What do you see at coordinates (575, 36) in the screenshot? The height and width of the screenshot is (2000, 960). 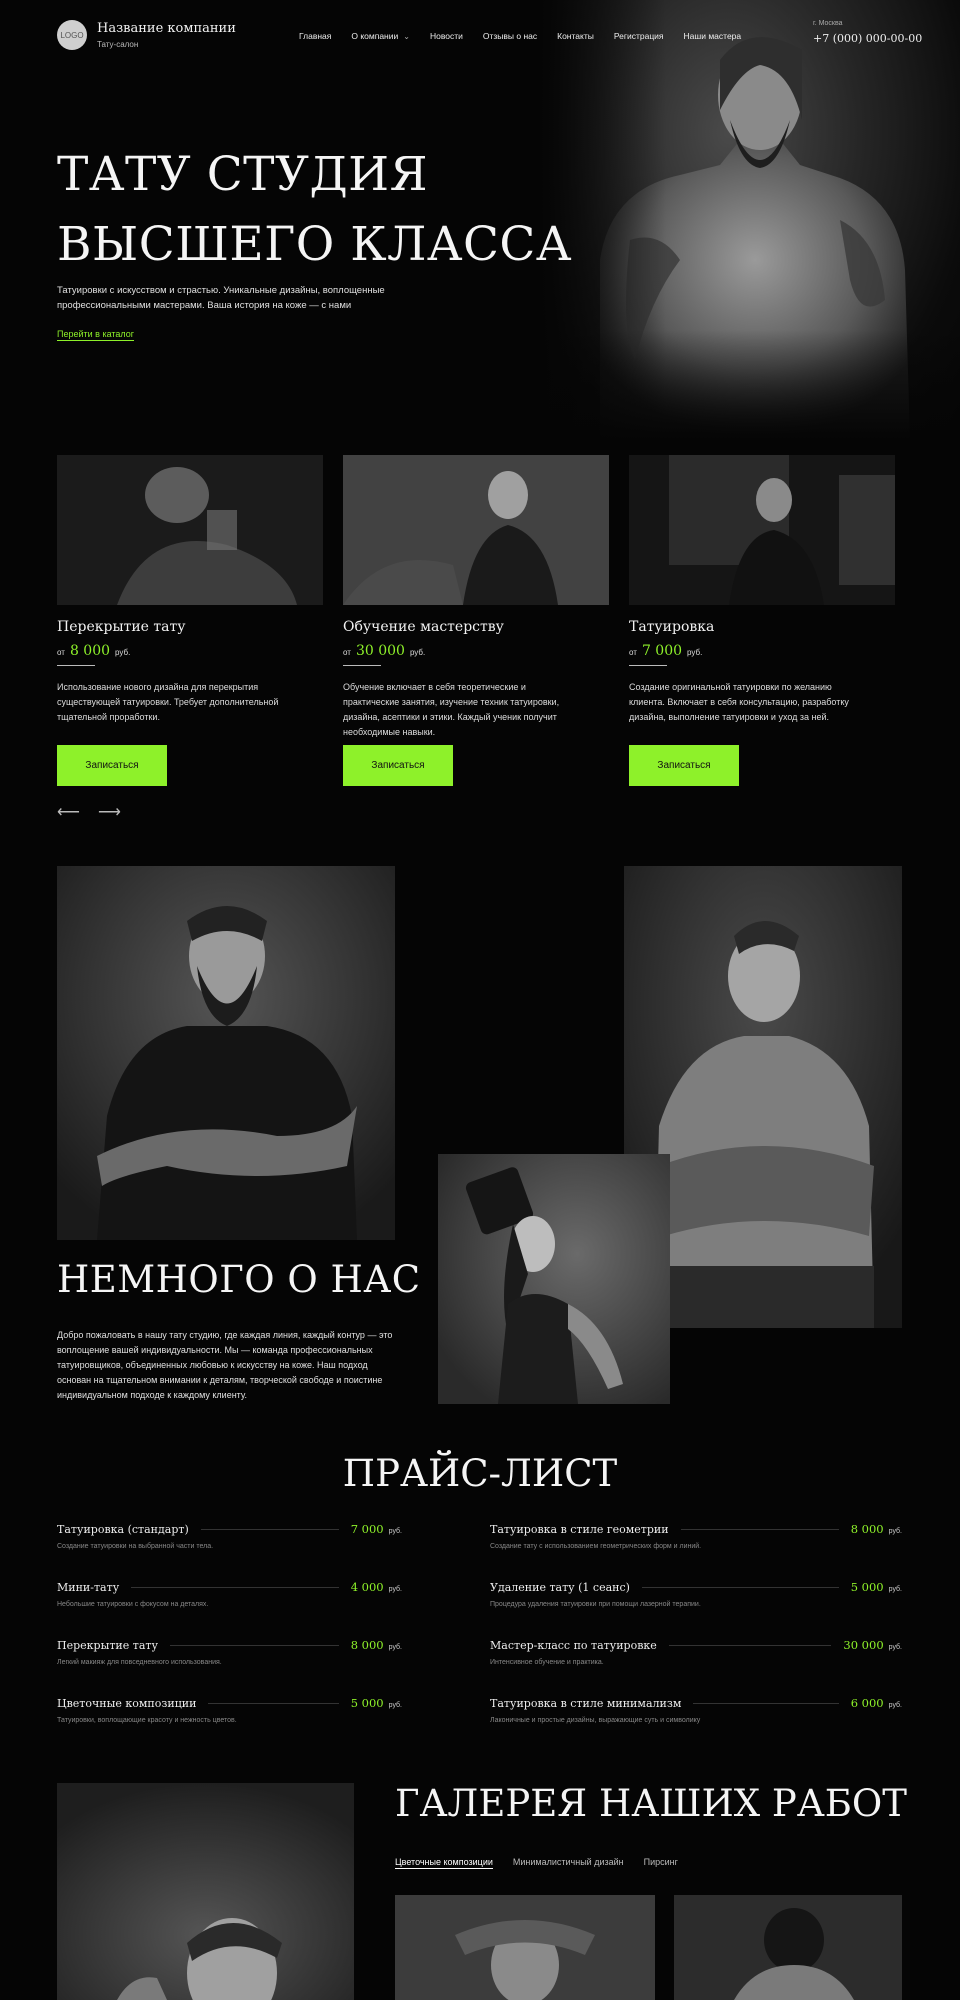 I see `nav-item-contacts: Контакты` at bounding box center [575, 36].